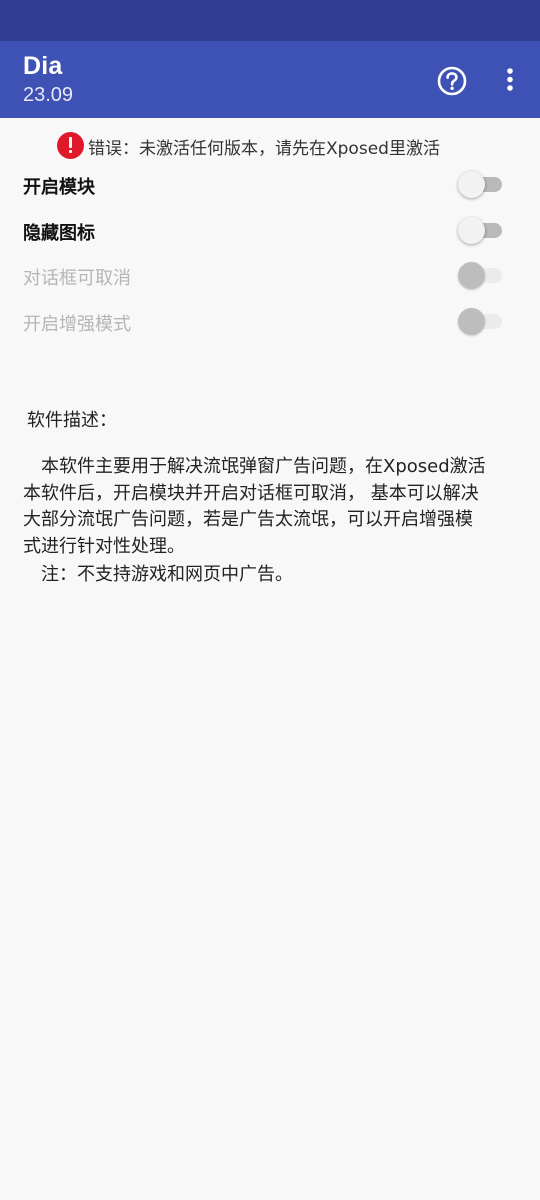 This screenshot has height=1200, width=540. I want to click on dialog-cancelable-switch, so click(481, 275).